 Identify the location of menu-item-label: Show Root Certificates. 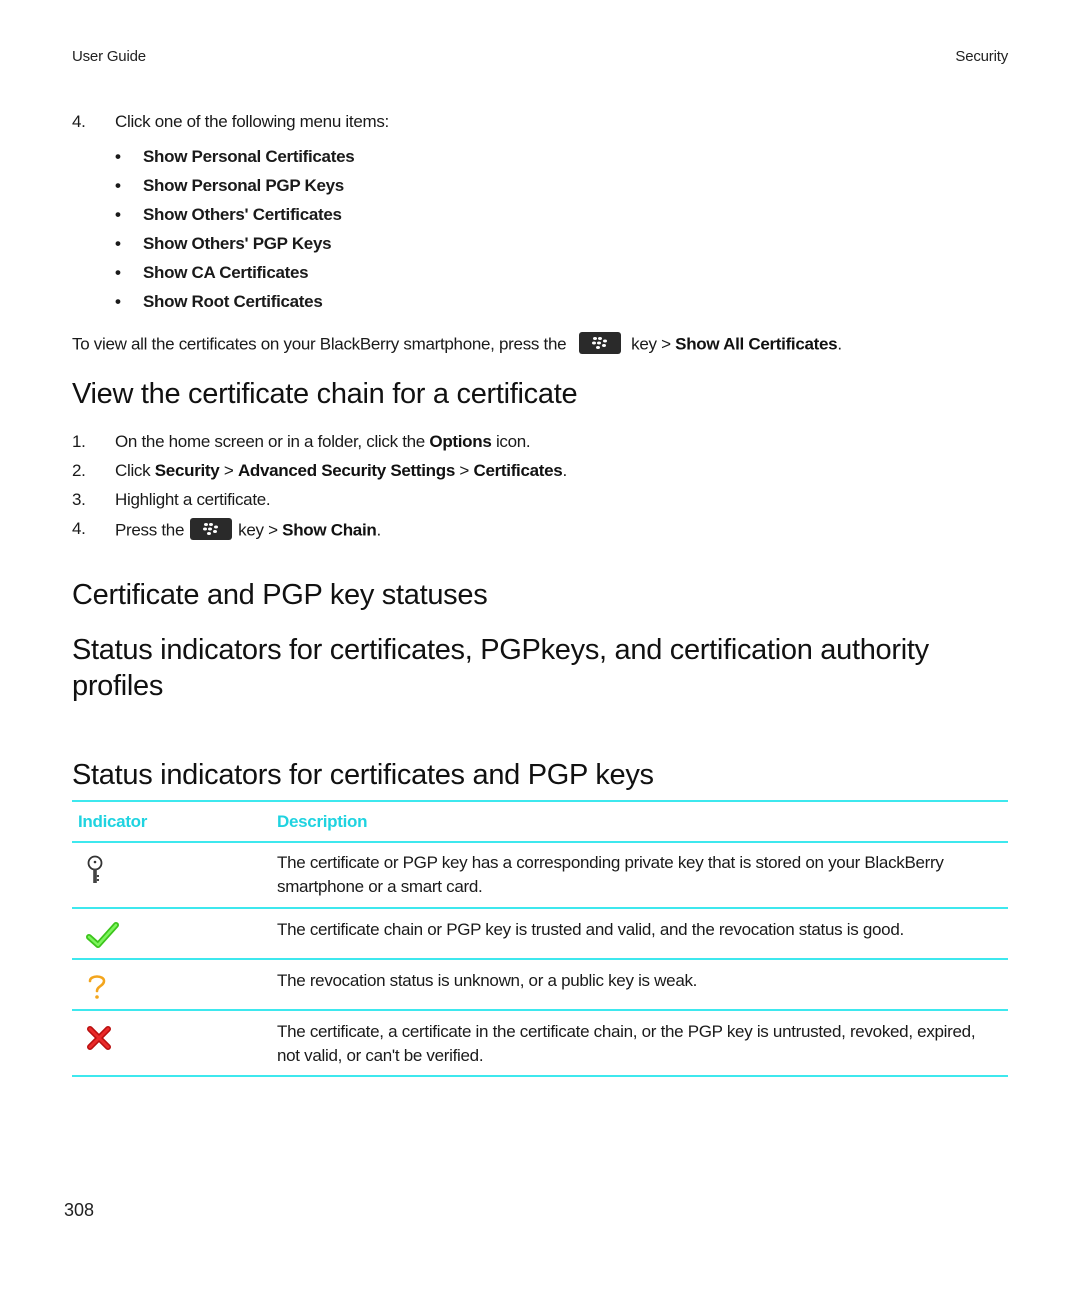
(233, 301).